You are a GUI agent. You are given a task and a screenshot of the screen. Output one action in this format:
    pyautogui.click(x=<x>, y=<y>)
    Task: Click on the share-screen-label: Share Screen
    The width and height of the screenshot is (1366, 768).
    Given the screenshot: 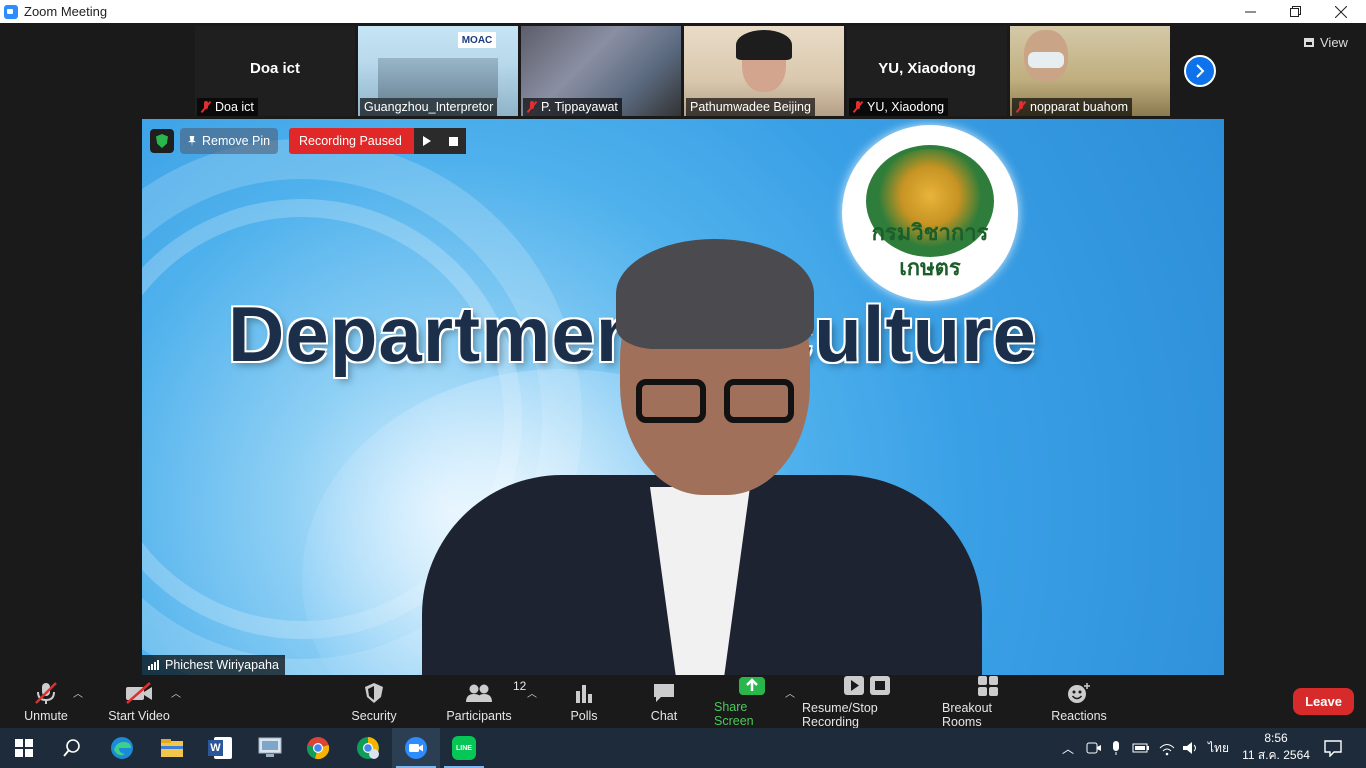 What is the action you would take?
    pyautogui.click(x=734, y=714)
    